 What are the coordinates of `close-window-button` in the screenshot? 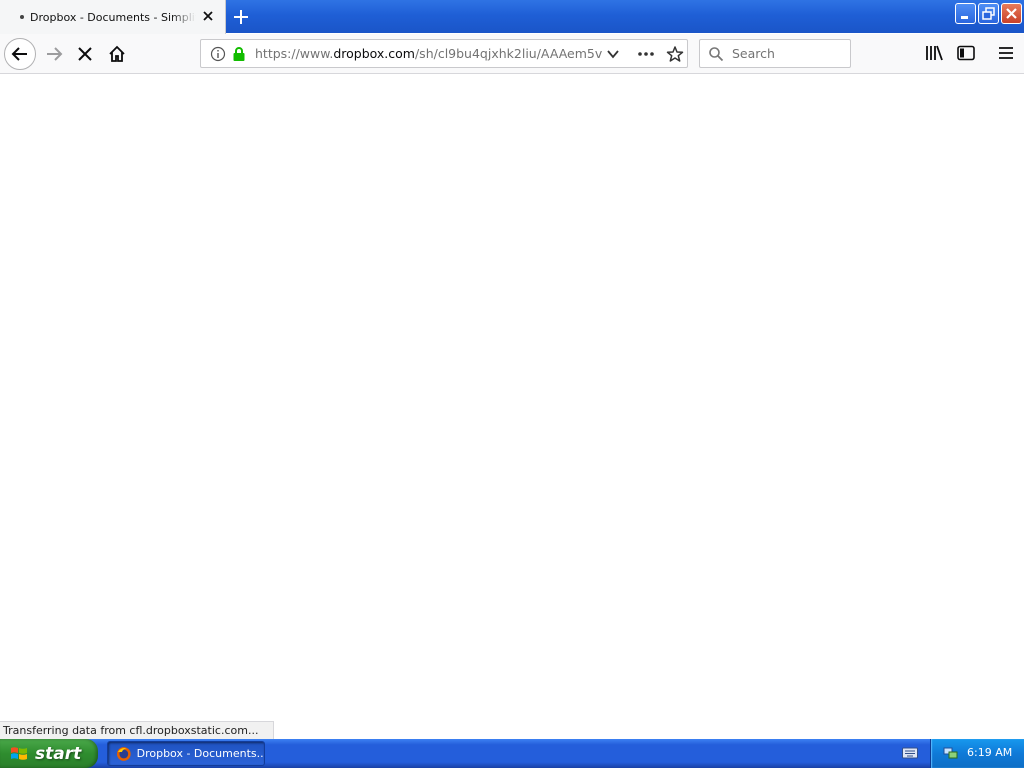 It's located at (1011, 13).